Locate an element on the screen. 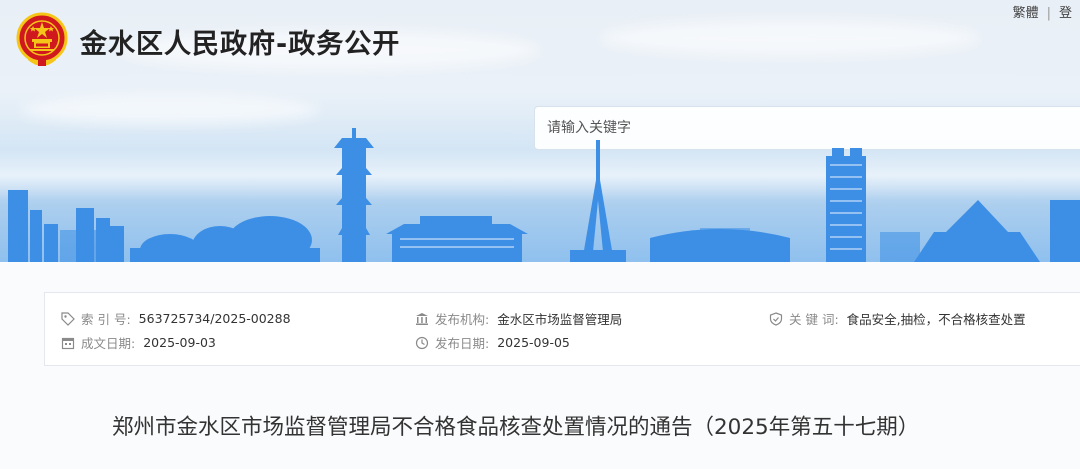 Image resolution: width=1080 pixels, height=469 pixels. meta-label: 发布机构: is located at coordinates (462, 319).